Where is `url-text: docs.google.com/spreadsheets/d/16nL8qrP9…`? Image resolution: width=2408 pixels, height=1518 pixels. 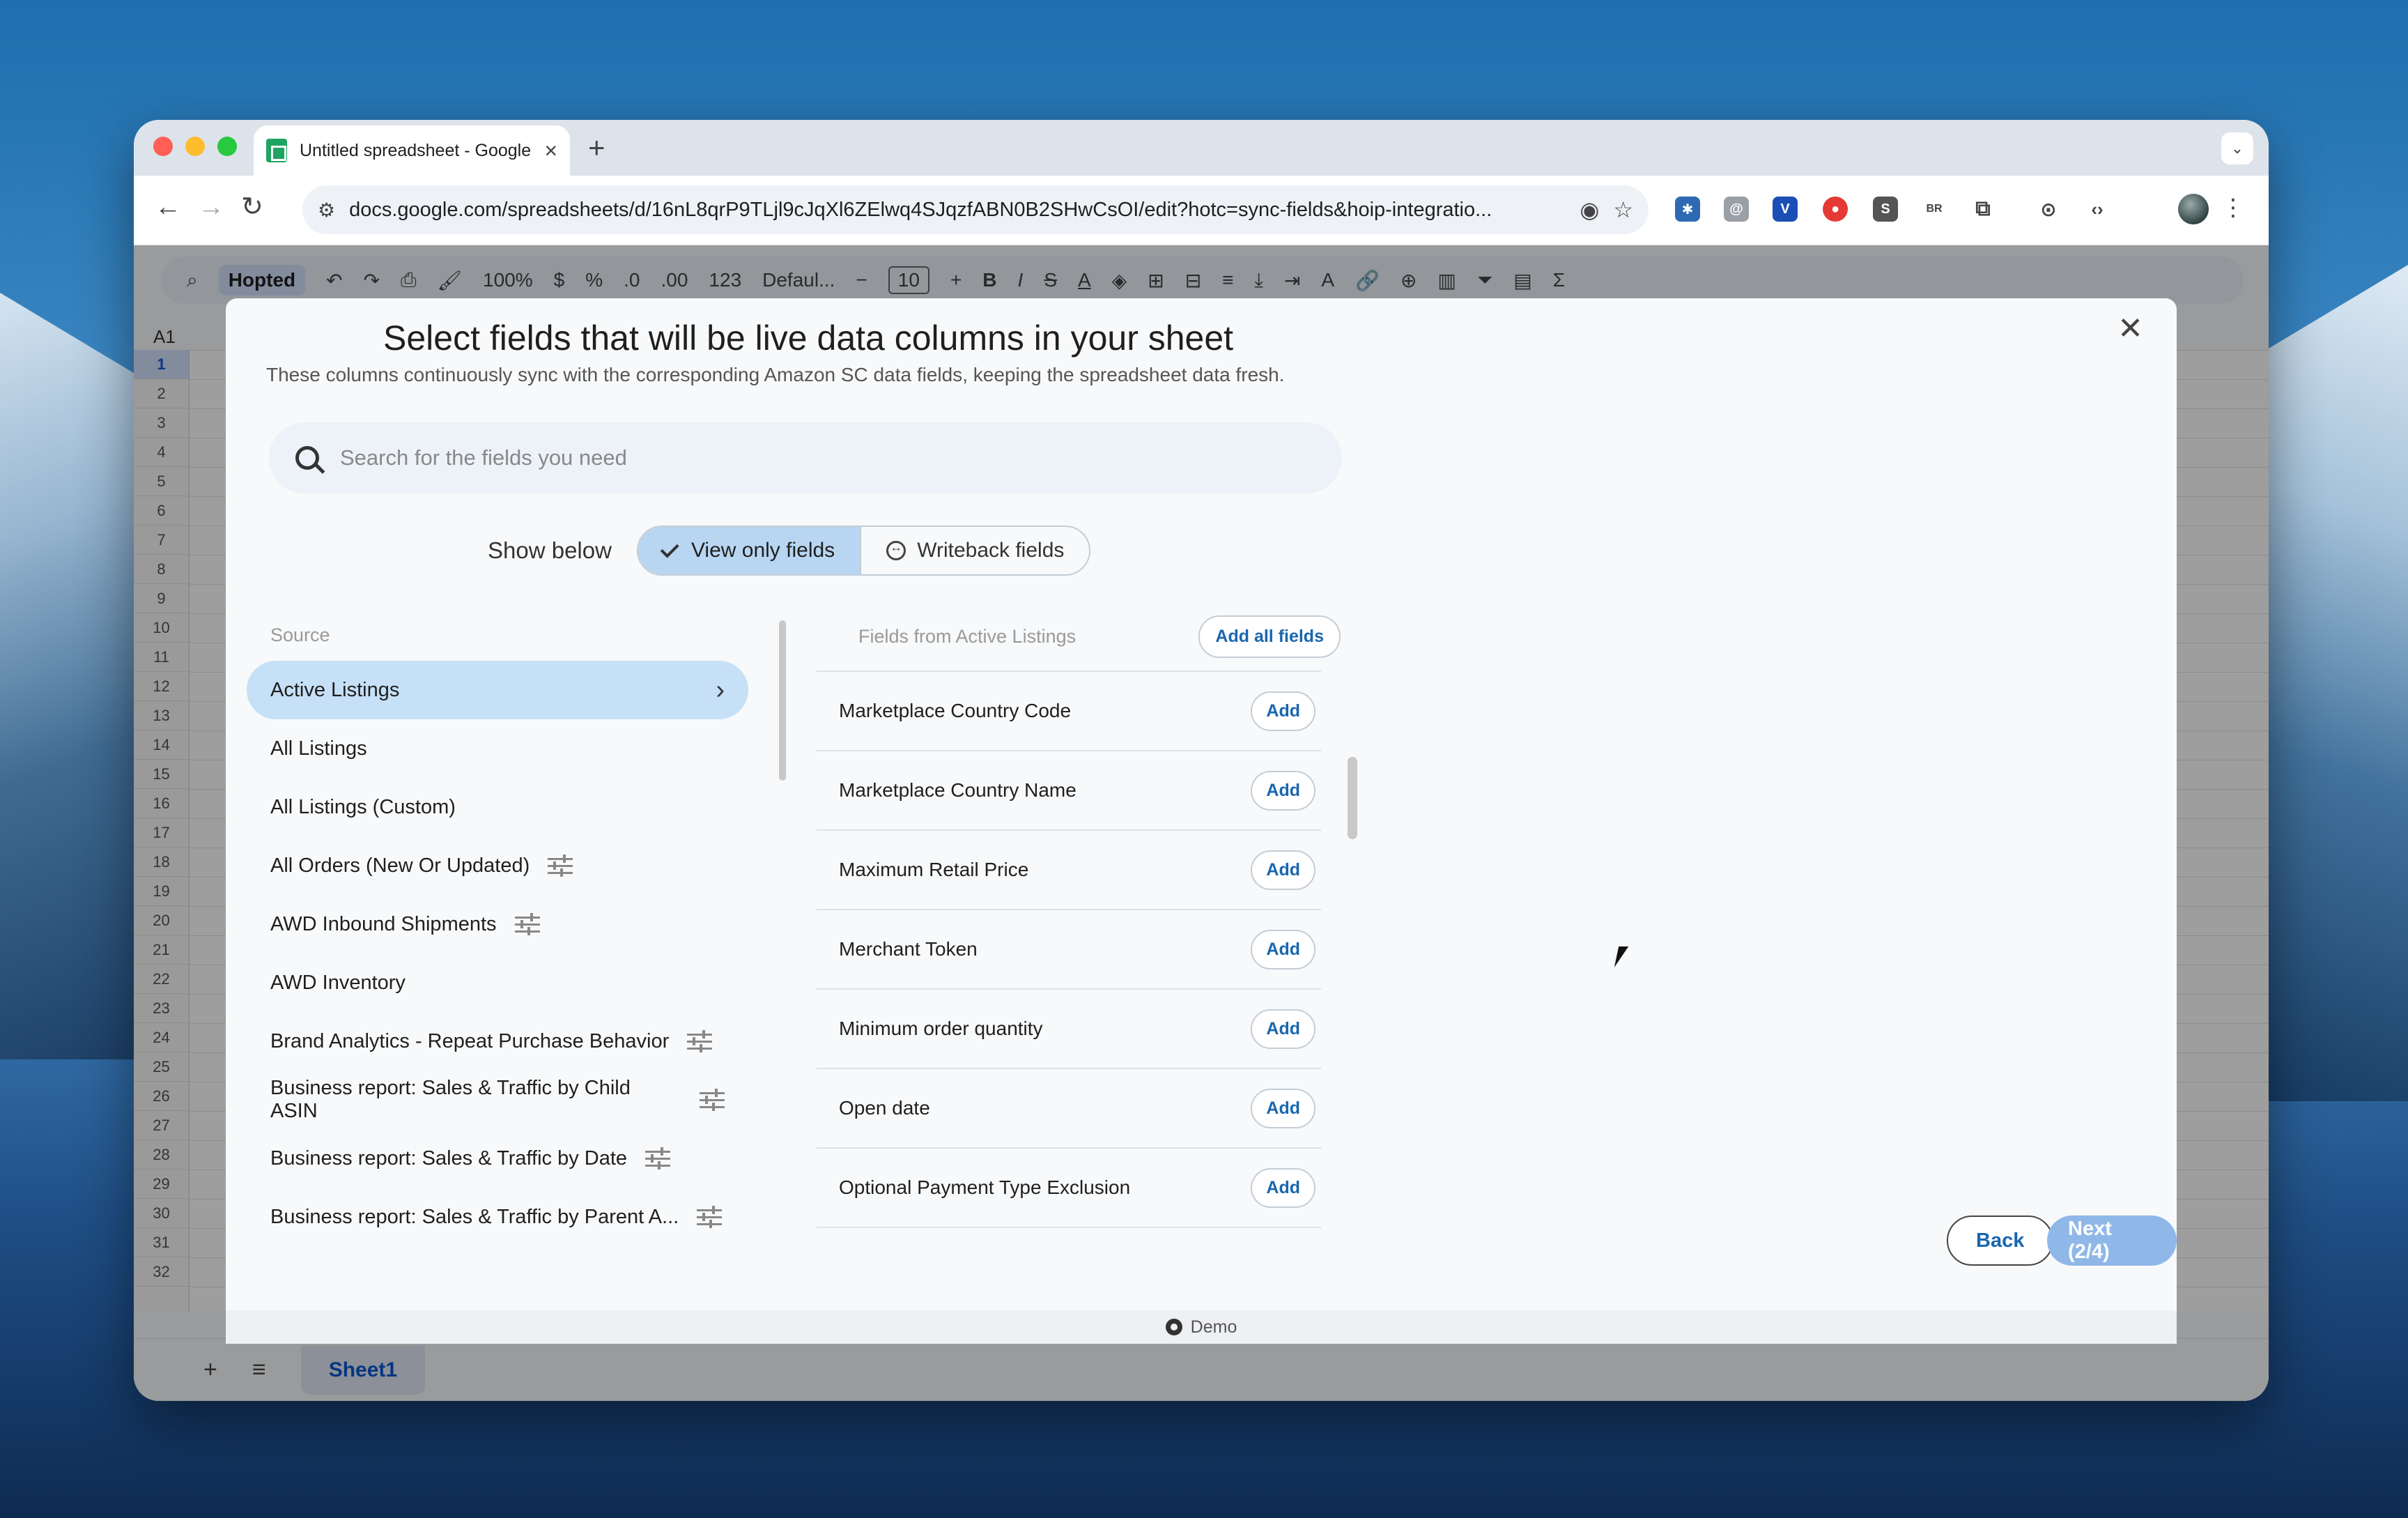 url-text: docs.google.com/spreadsheets/d/16nL8qrP9… is located at coordinates (920, 209).